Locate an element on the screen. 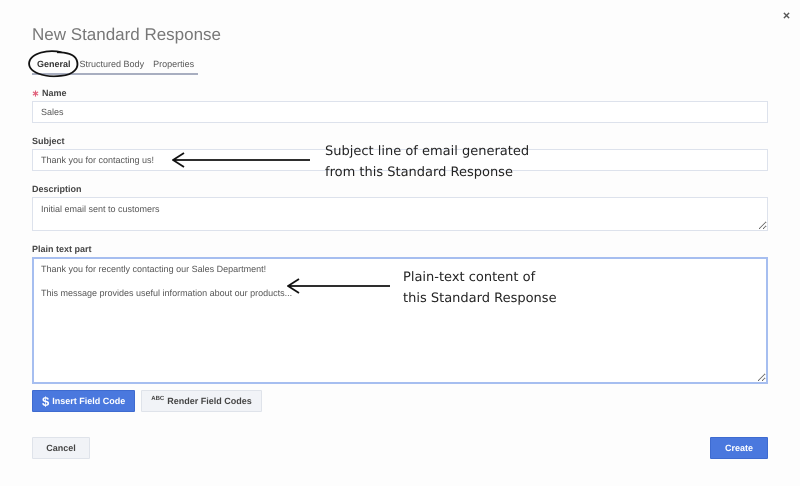 The image size is (800, 486). field-label: Description is located at coordinates (57, 189).